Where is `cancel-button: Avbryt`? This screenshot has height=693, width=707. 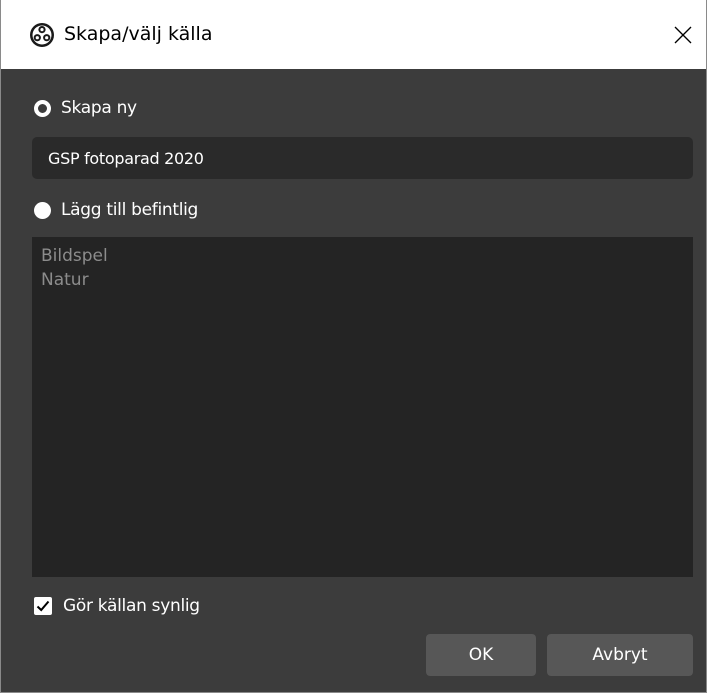 cancel-button: Avbryt is located at coordinates (620, 655).